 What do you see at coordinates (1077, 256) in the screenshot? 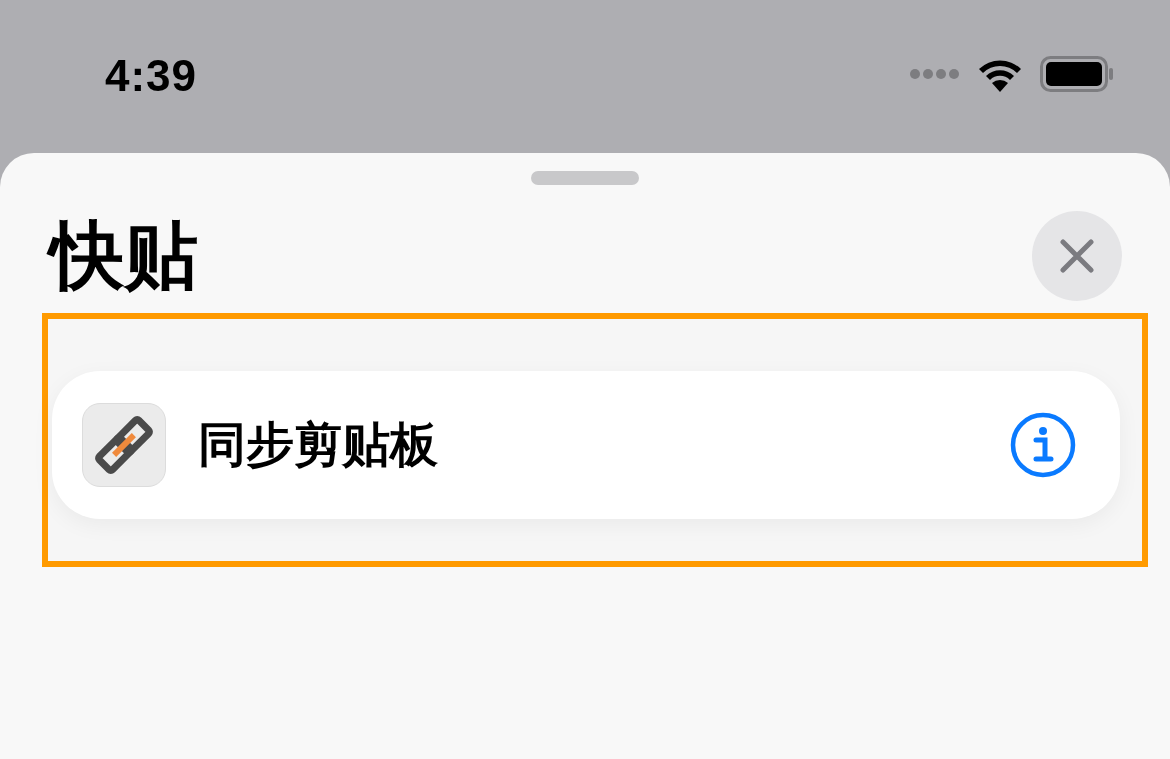
I see `close-icon` at bounding box center [1077, 256].